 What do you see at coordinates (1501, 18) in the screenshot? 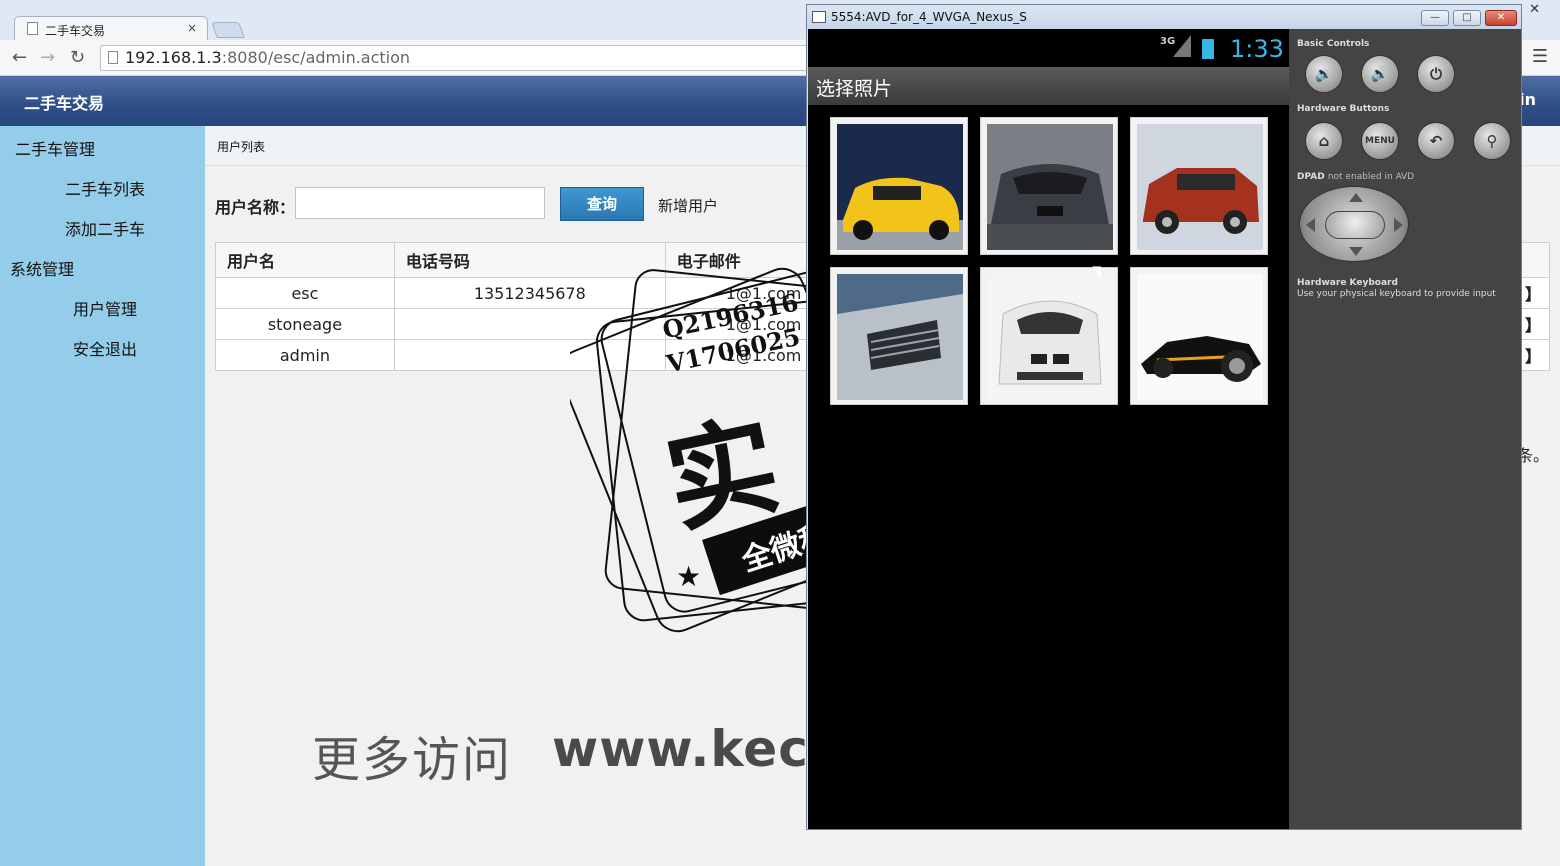
I see `close-icon: ✕` at bounding box center [1501, 18].